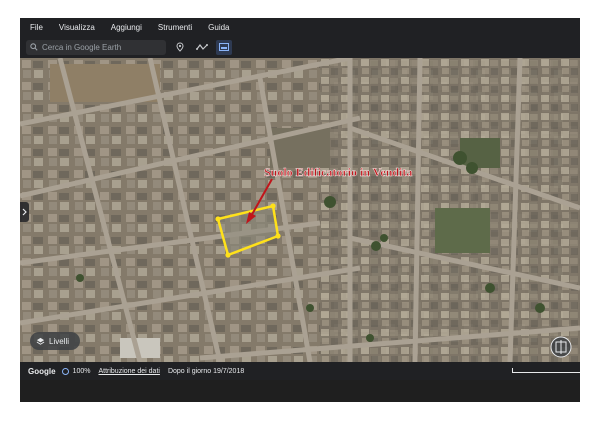 Image resolution: width=600 pixels, height=423 pixels. What do you see at coordinates (175, 27) in the screenshot?
I see `menu-tools: Strumenti` at bounding box center [175, 27].